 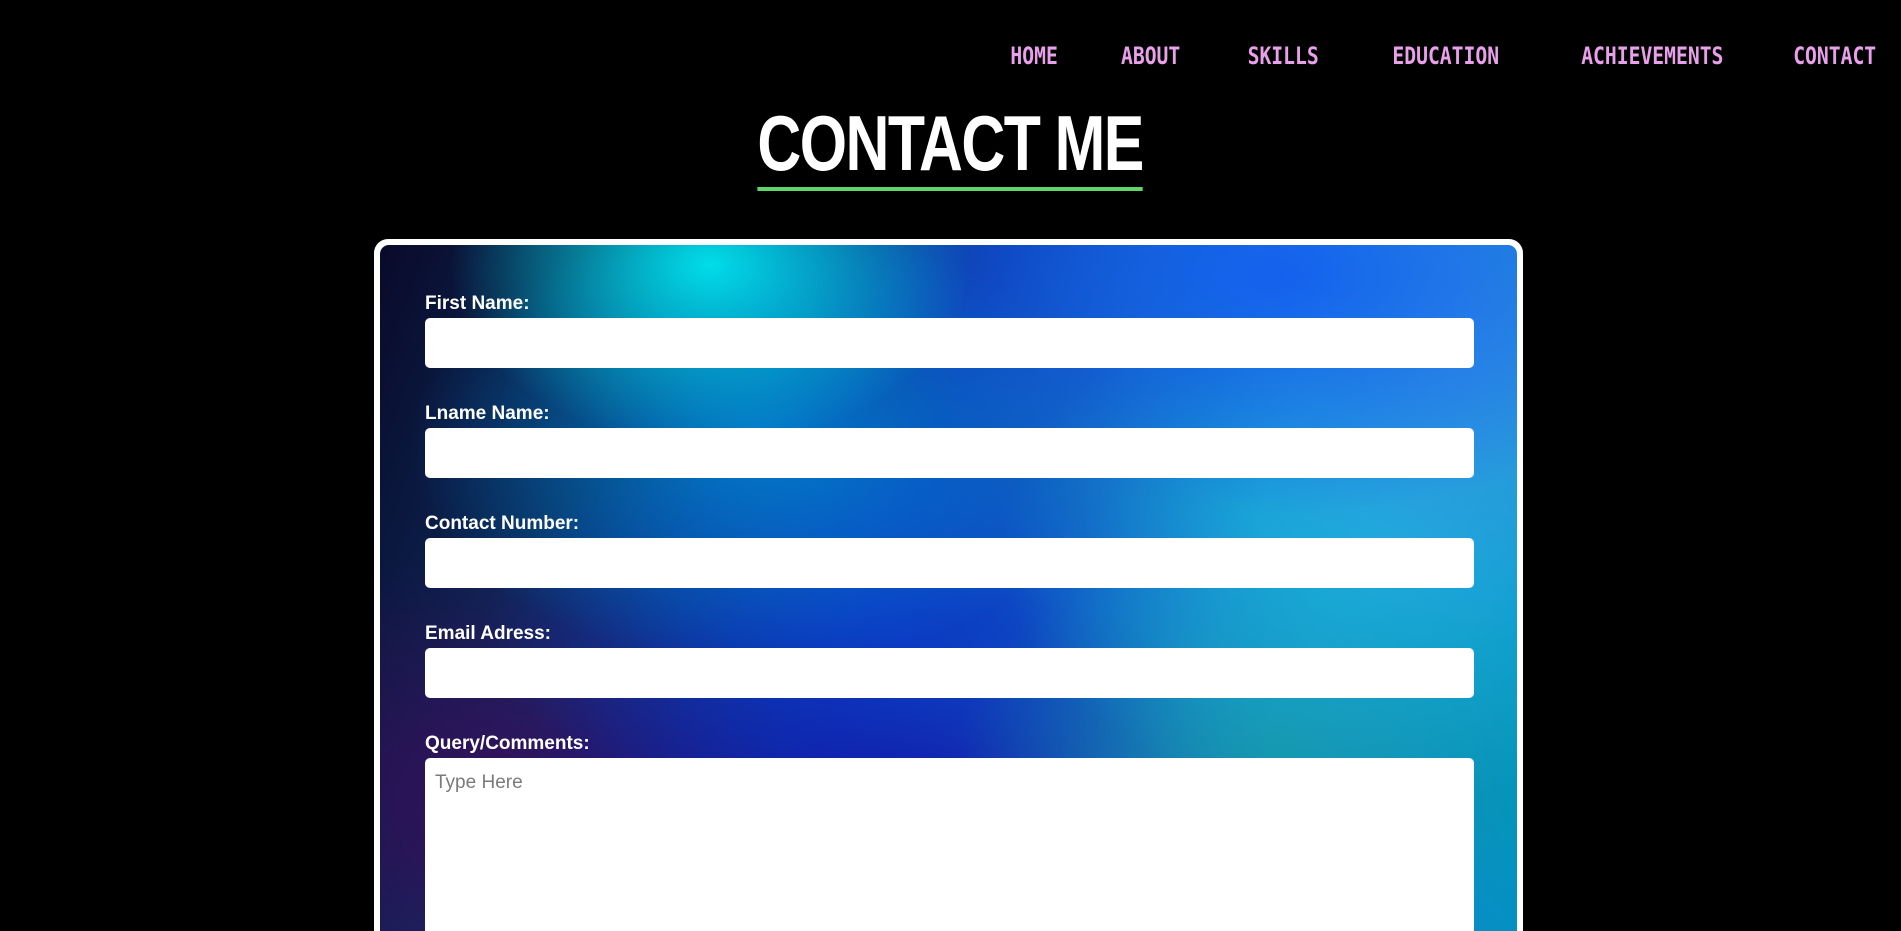 What do you see at coordinates (1033, 56) in the screenshot?
I see `nav-home-link: HOME` at bounding box center [1033, 56].